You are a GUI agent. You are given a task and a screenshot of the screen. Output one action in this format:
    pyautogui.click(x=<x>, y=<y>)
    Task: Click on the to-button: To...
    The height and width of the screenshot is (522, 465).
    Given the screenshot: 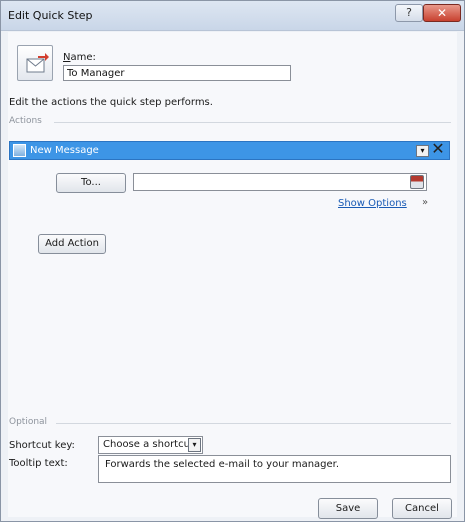 What is the action you would take?
    pyautogui.click(x=91, y=183)
    